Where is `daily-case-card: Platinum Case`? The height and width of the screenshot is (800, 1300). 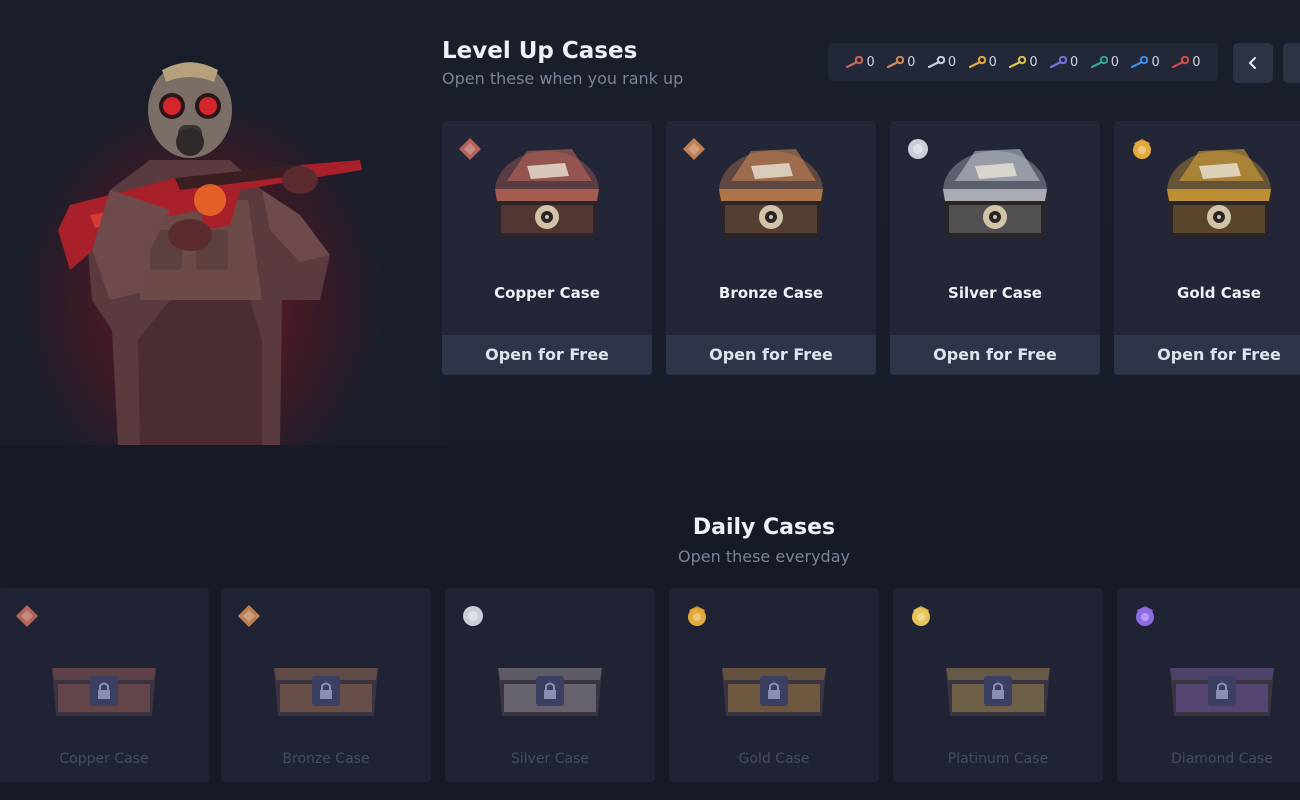 daily-case-card: Platinum Case is located at coordinates (998, 685).